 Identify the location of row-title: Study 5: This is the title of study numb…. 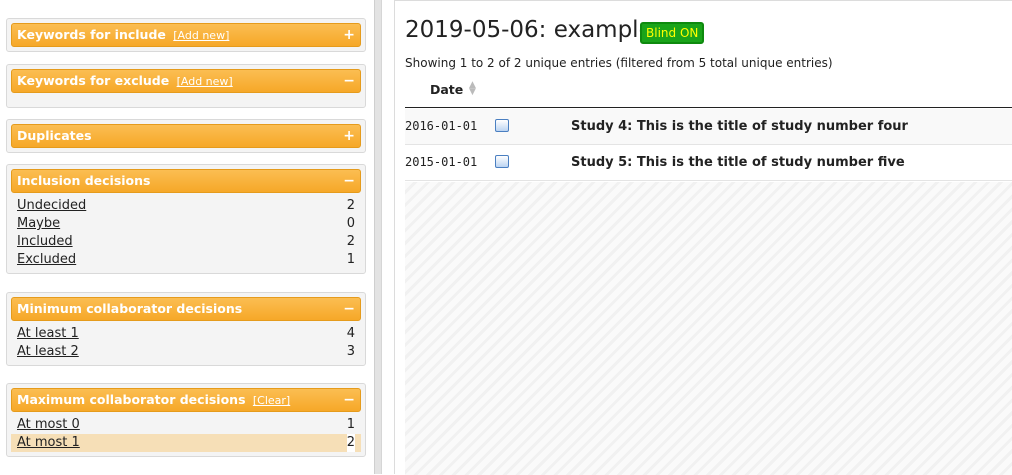
(738, 162).